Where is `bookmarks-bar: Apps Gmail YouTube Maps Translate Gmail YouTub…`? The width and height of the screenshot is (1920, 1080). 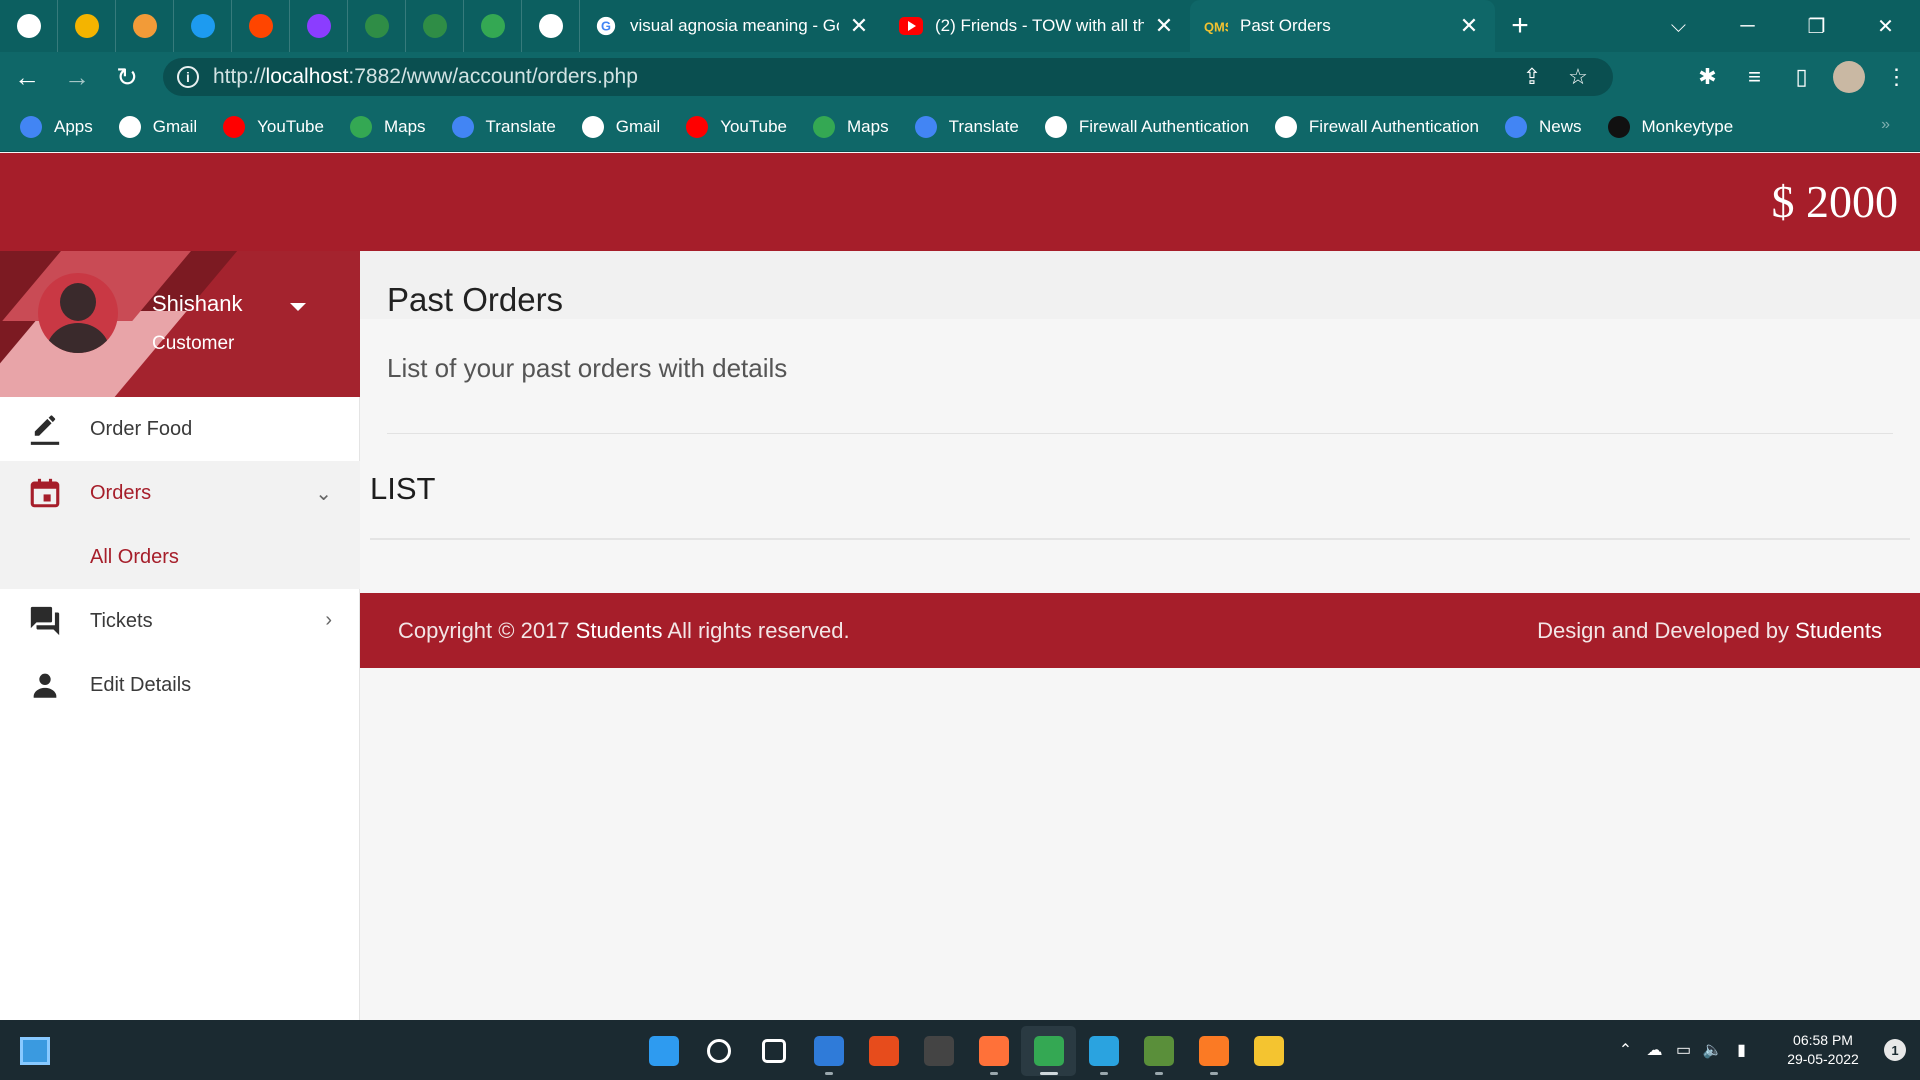 bookmarks-bar: Apps Gmail YouTube Maps Translate Gmail YouTub… is located at coordinates (960, 127).